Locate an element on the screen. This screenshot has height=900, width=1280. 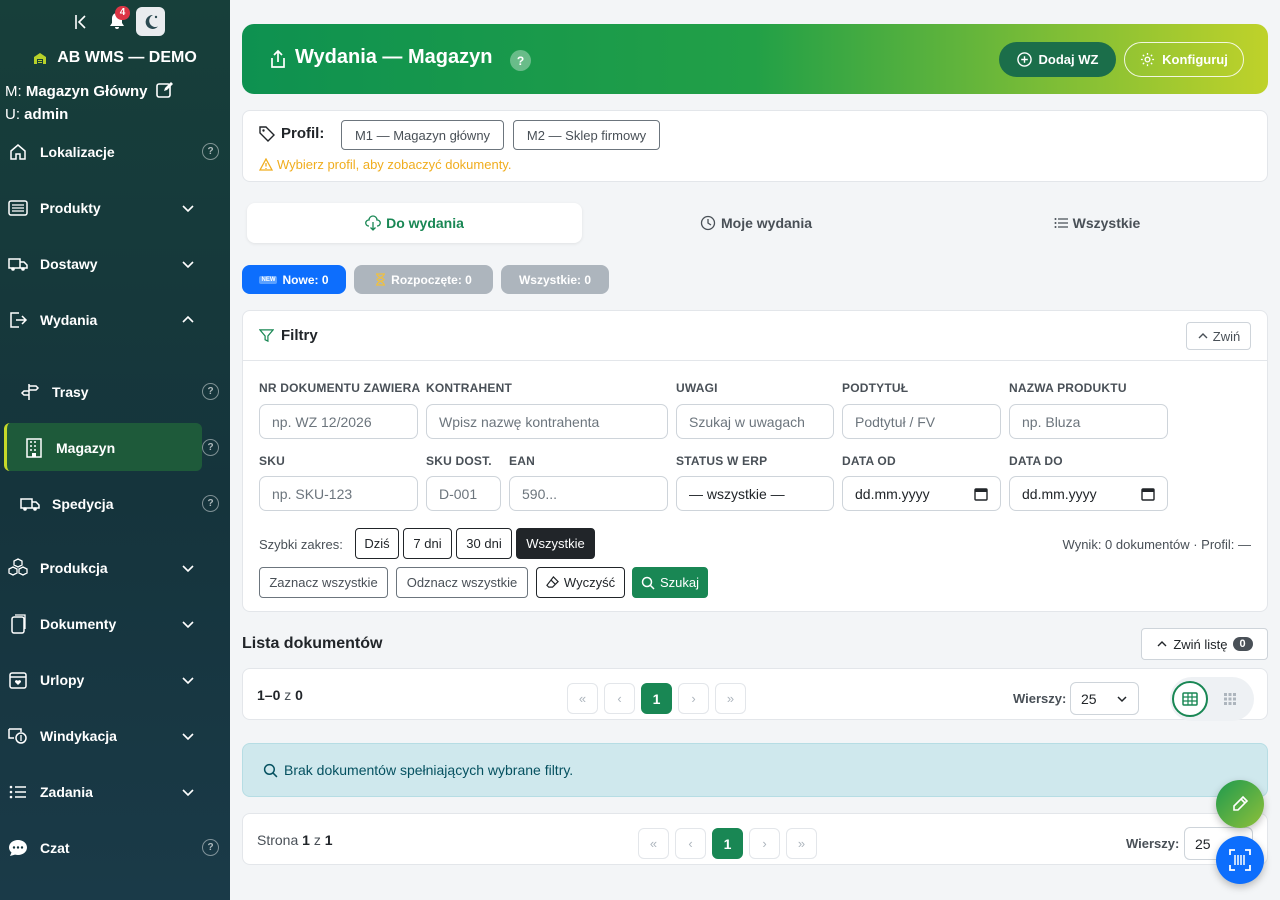
clear-button: Wyczyść is located at coordinates (580, 582).